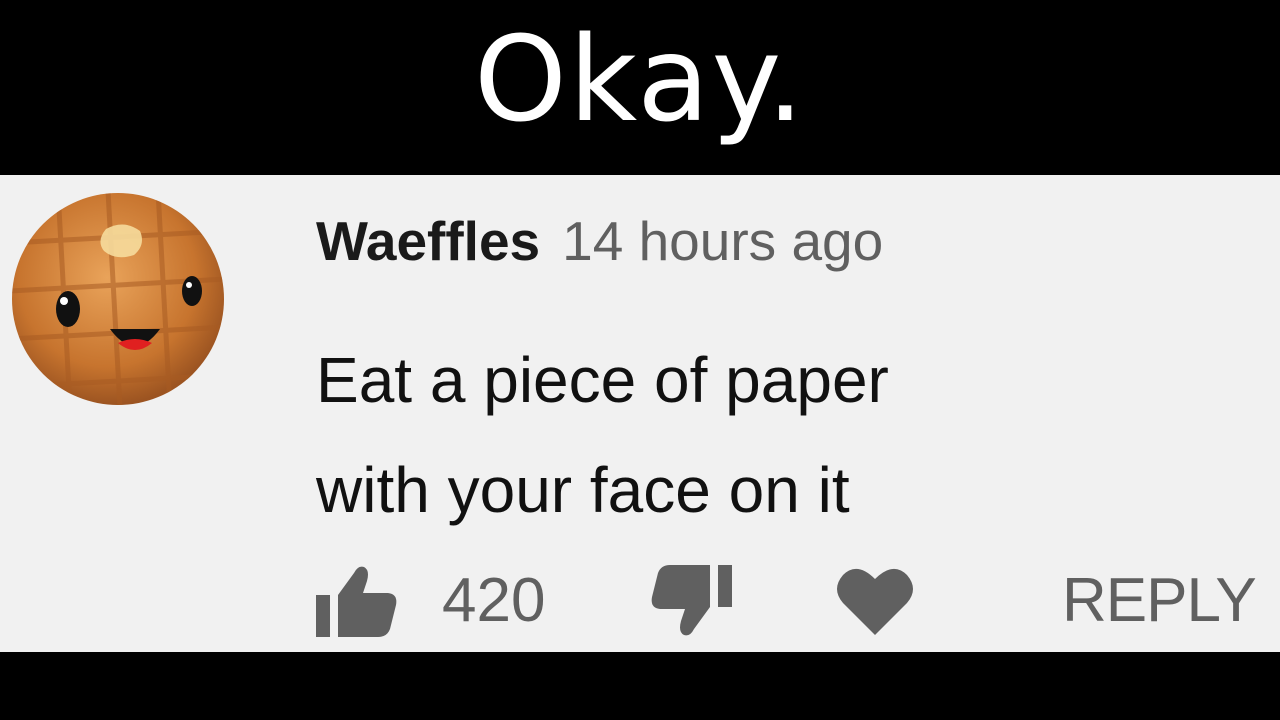  I want to click on avatar, so click(118, 299).